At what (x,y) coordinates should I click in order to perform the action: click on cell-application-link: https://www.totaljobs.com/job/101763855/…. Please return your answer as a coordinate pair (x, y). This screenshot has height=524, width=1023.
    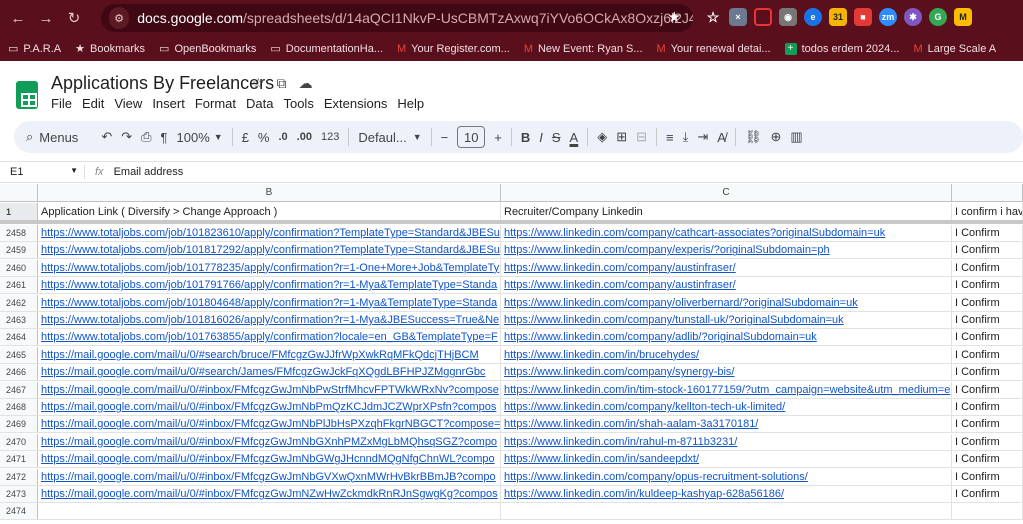
    Looking at the image, I should click on (269, 337).